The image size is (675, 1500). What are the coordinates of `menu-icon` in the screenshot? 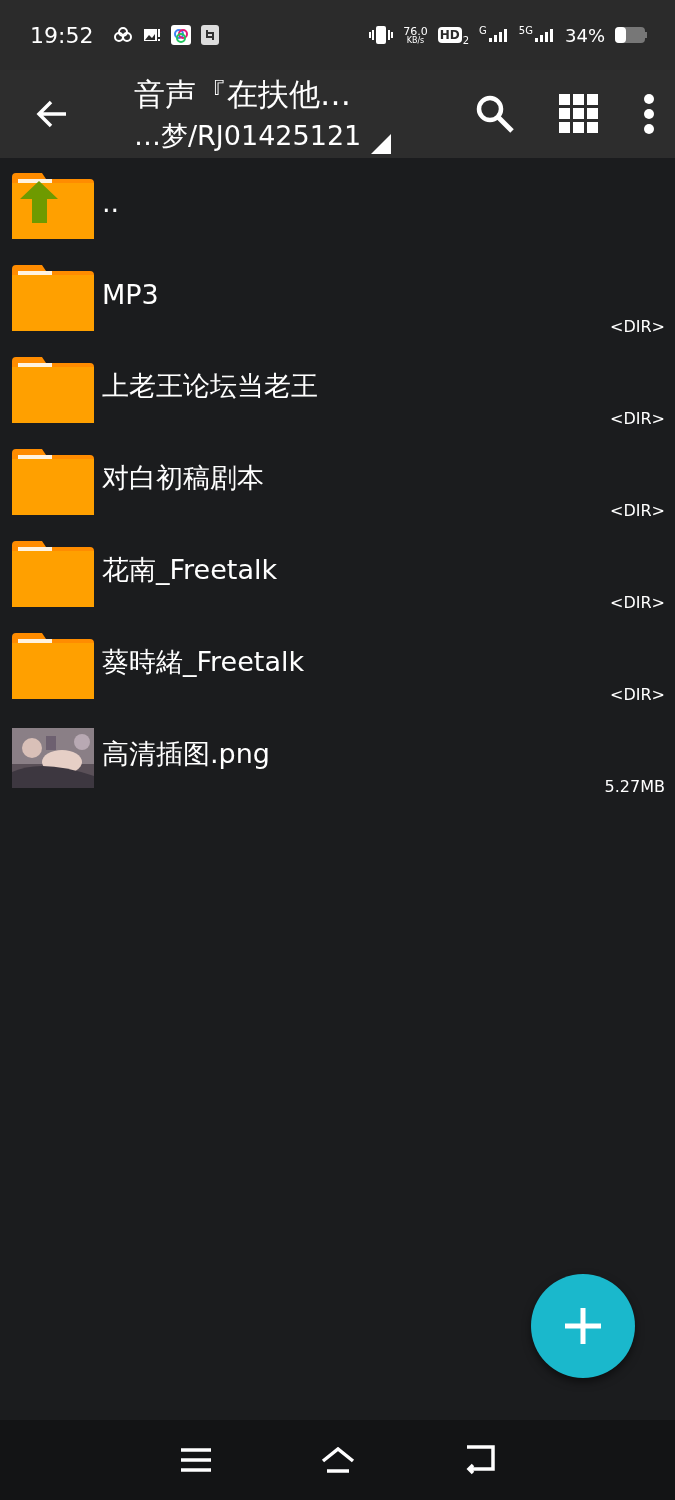 It's located at (195, 1460).